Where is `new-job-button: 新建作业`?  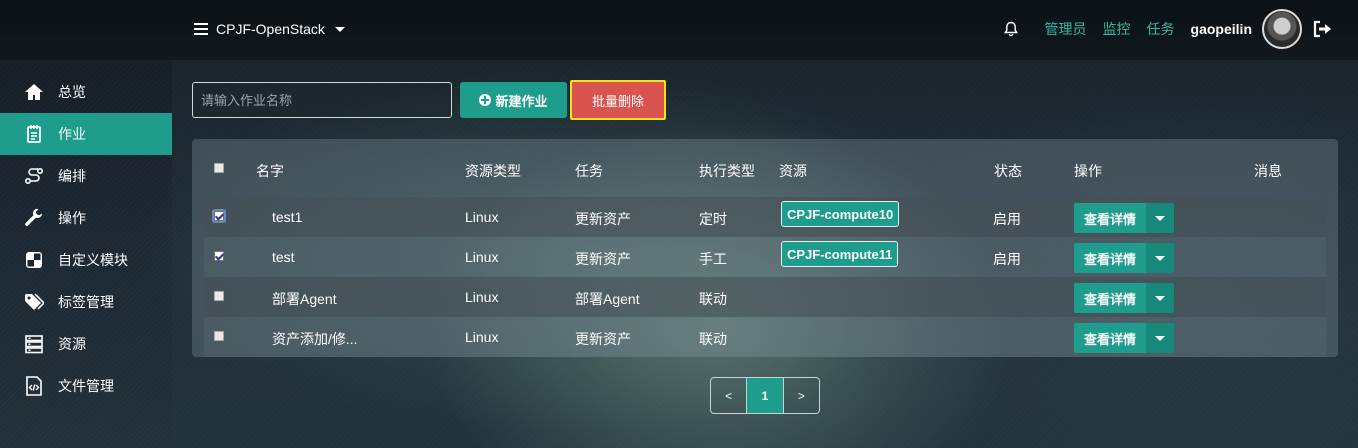
new-job-button: 新建作业 is located at coordinates (513, 100).